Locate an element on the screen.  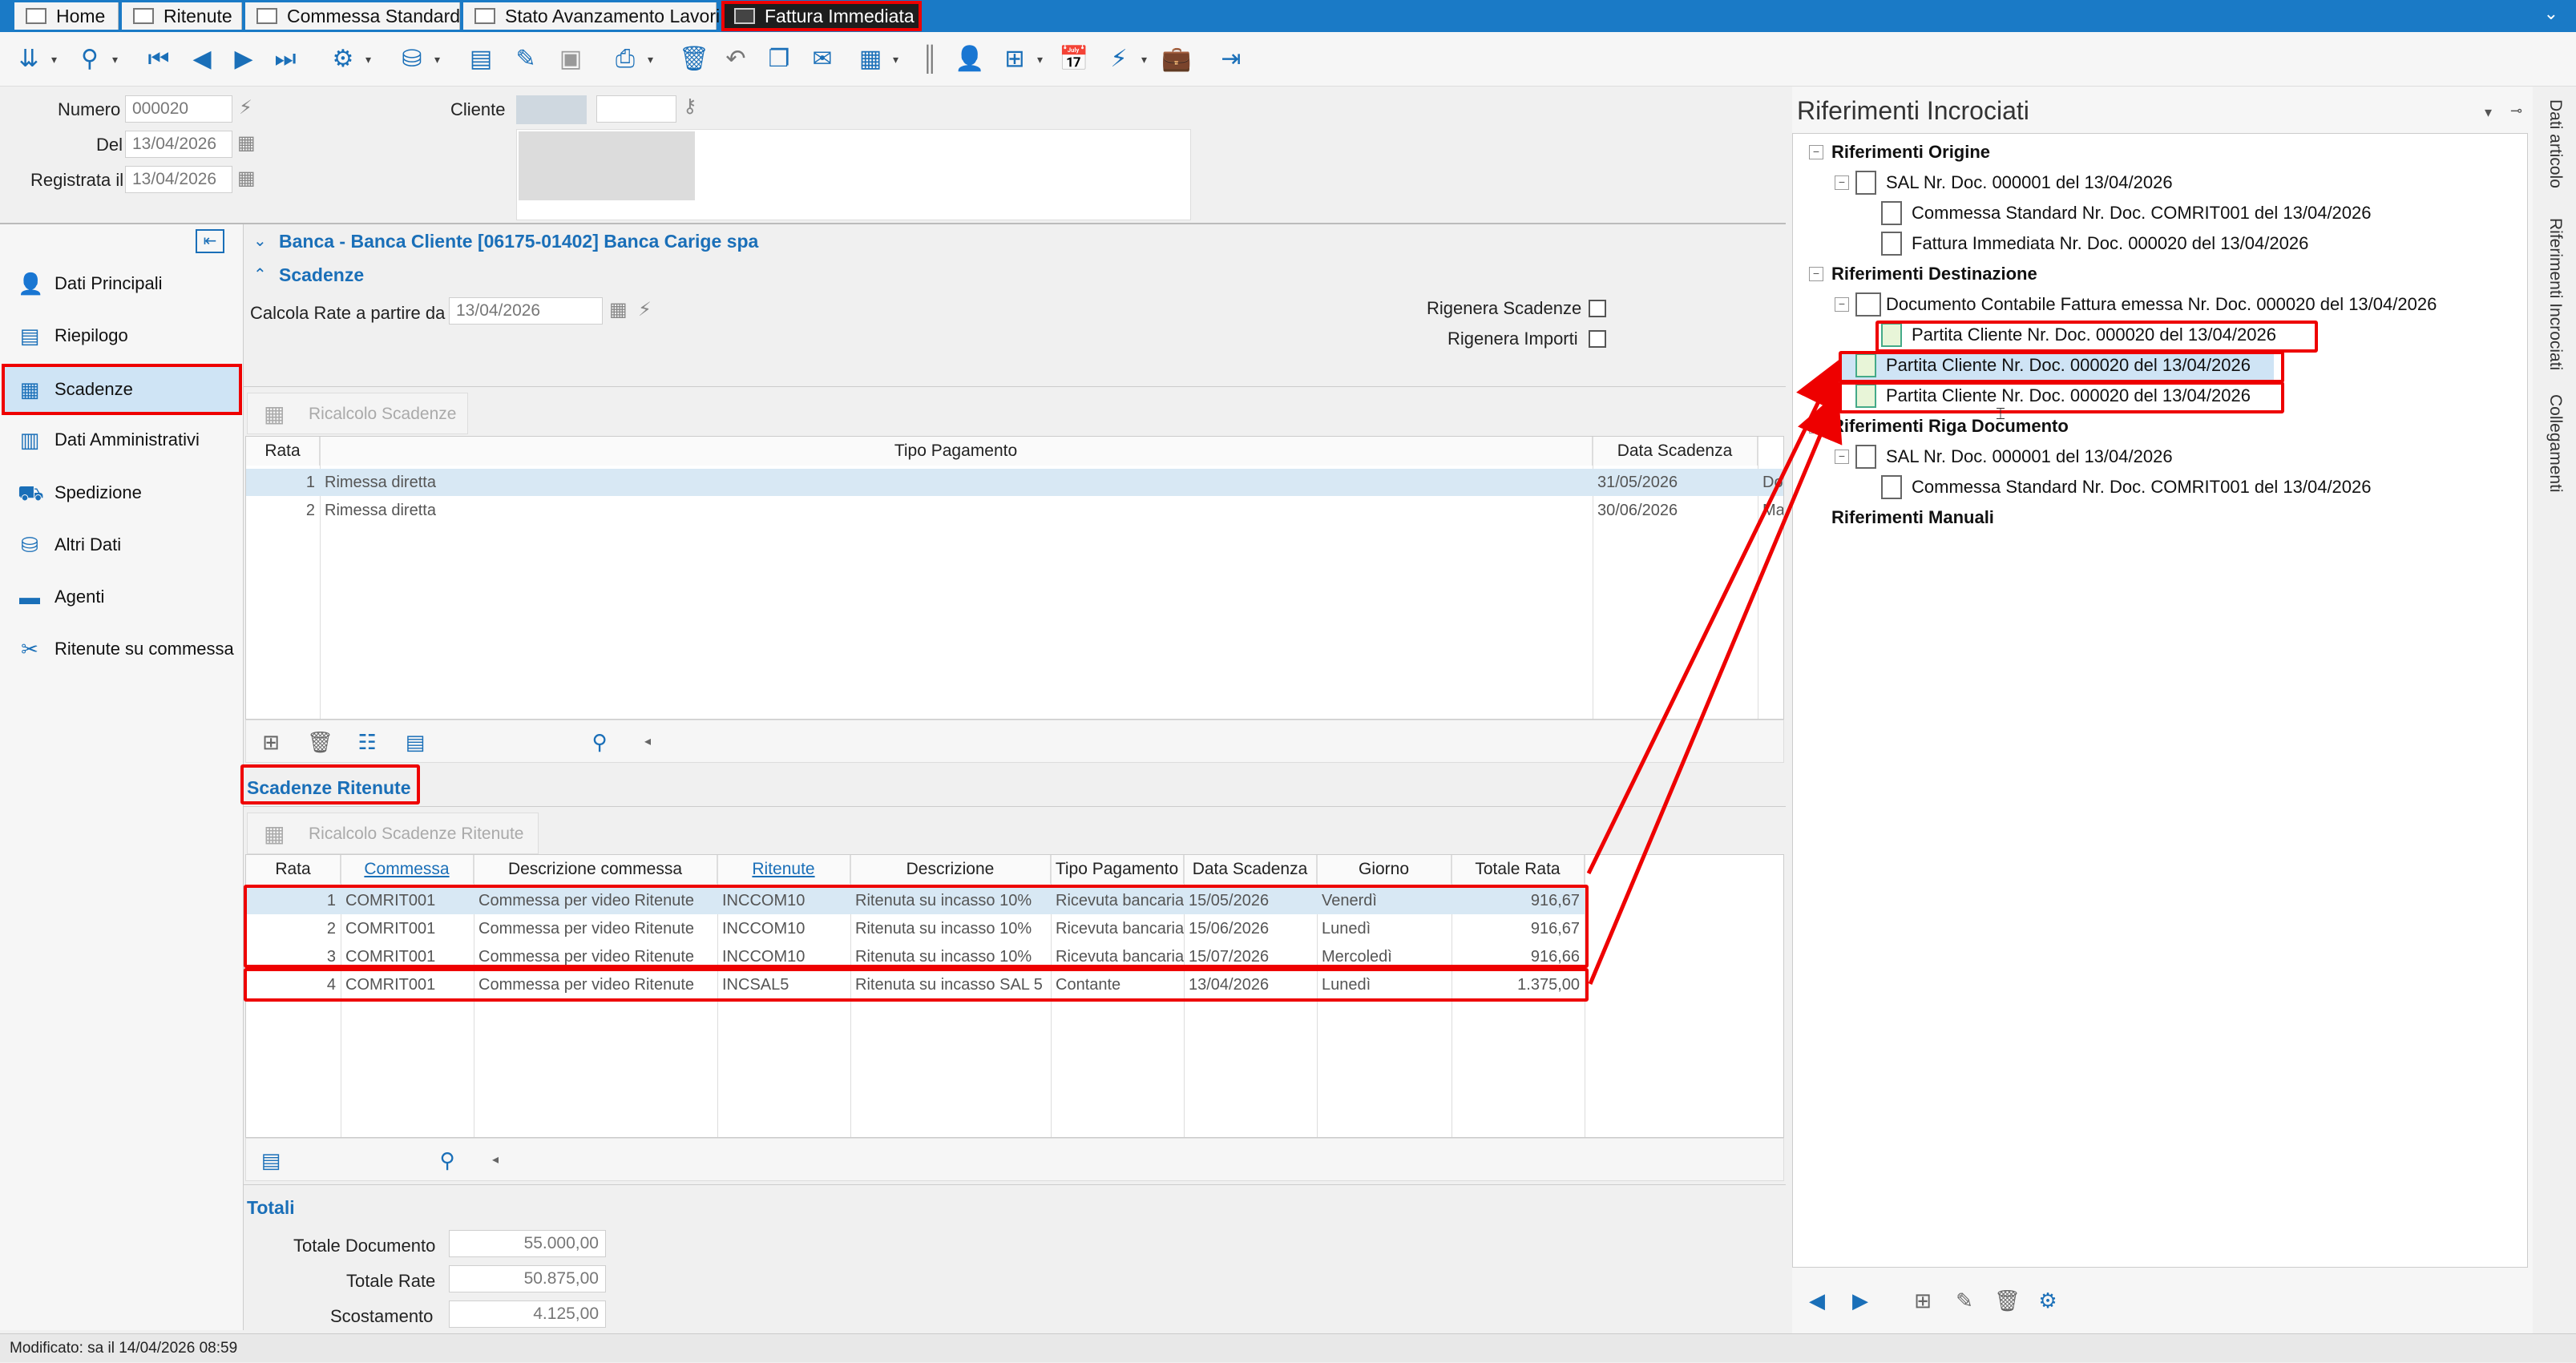
annotation-arrows is located at coordinates (1715, 672).